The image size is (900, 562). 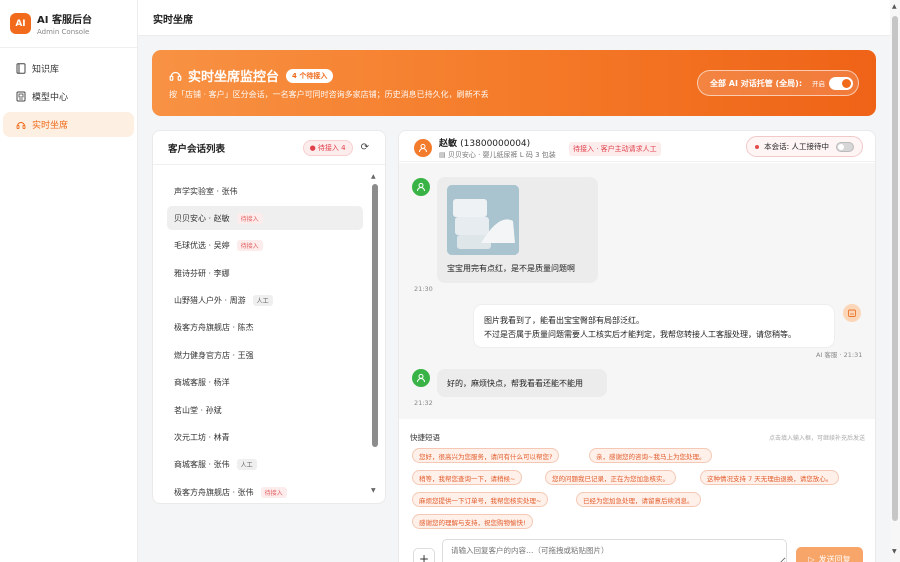 I want to click on quick-replies-hint: 点击填入输入框，可继续补充后发送, so click(x=816, y=438).